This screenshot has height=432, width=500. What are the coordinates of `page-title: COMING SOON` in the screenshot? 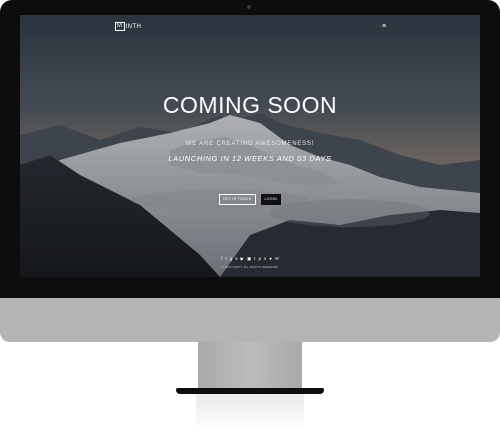 It's located at (250, 105).